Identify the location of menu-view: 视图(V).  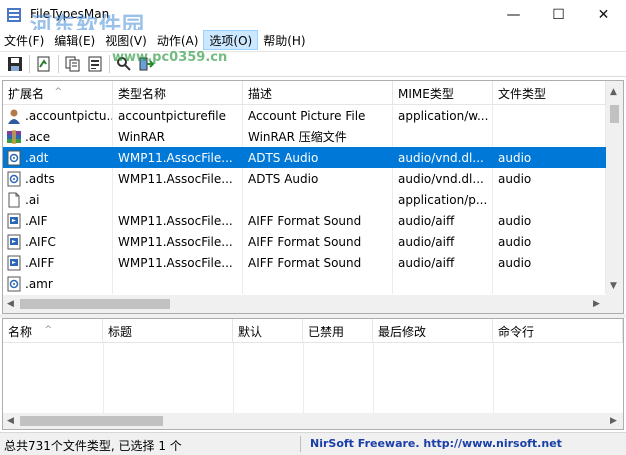
(126, 40).